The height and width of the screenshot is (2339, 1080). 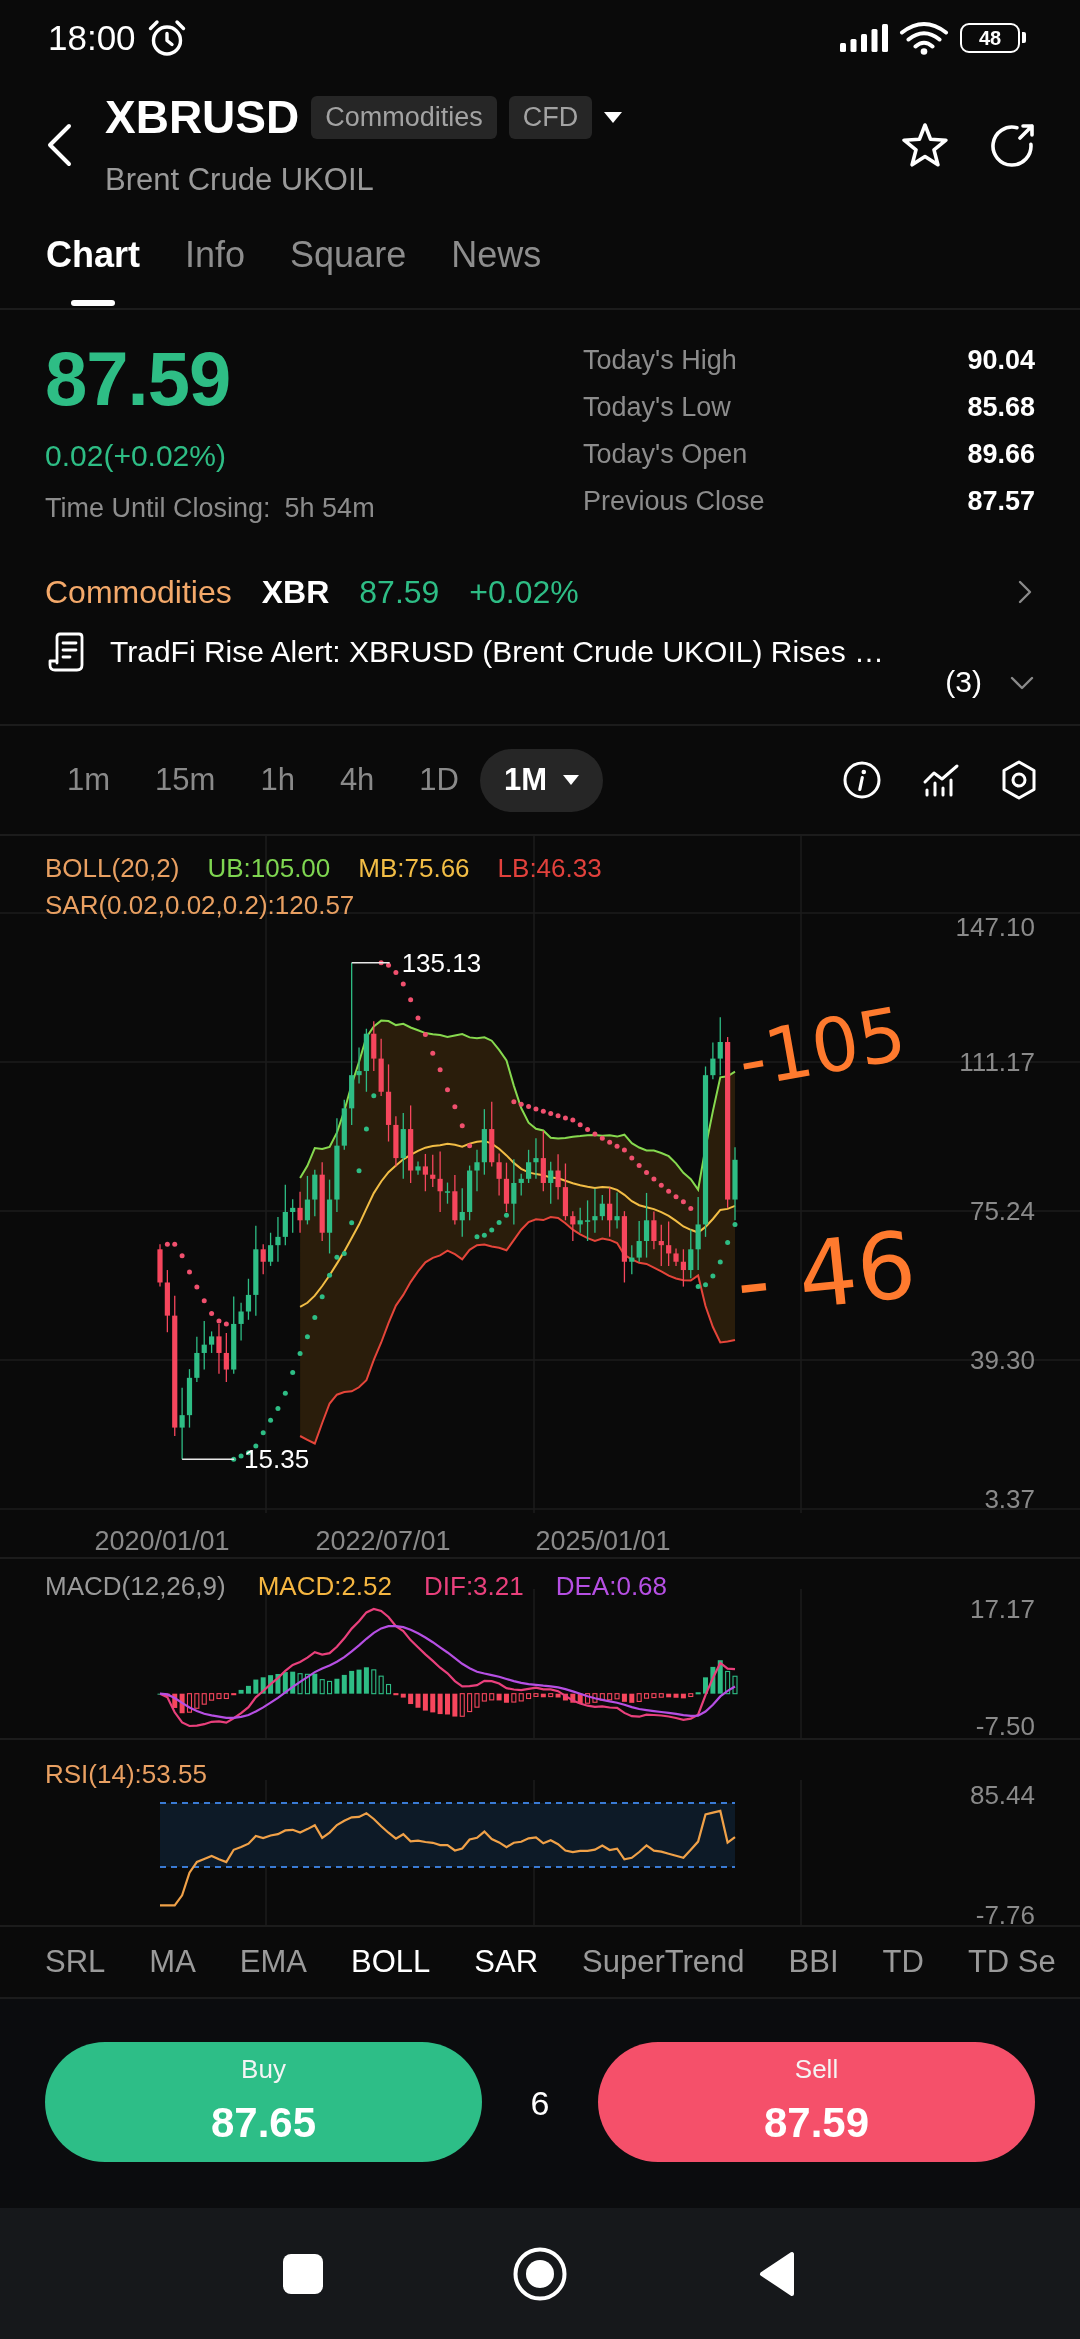 What do you see at coordinates (215, 255) in the screenshot?
I see `page-tab: Info` at bounding box center [215, 255].